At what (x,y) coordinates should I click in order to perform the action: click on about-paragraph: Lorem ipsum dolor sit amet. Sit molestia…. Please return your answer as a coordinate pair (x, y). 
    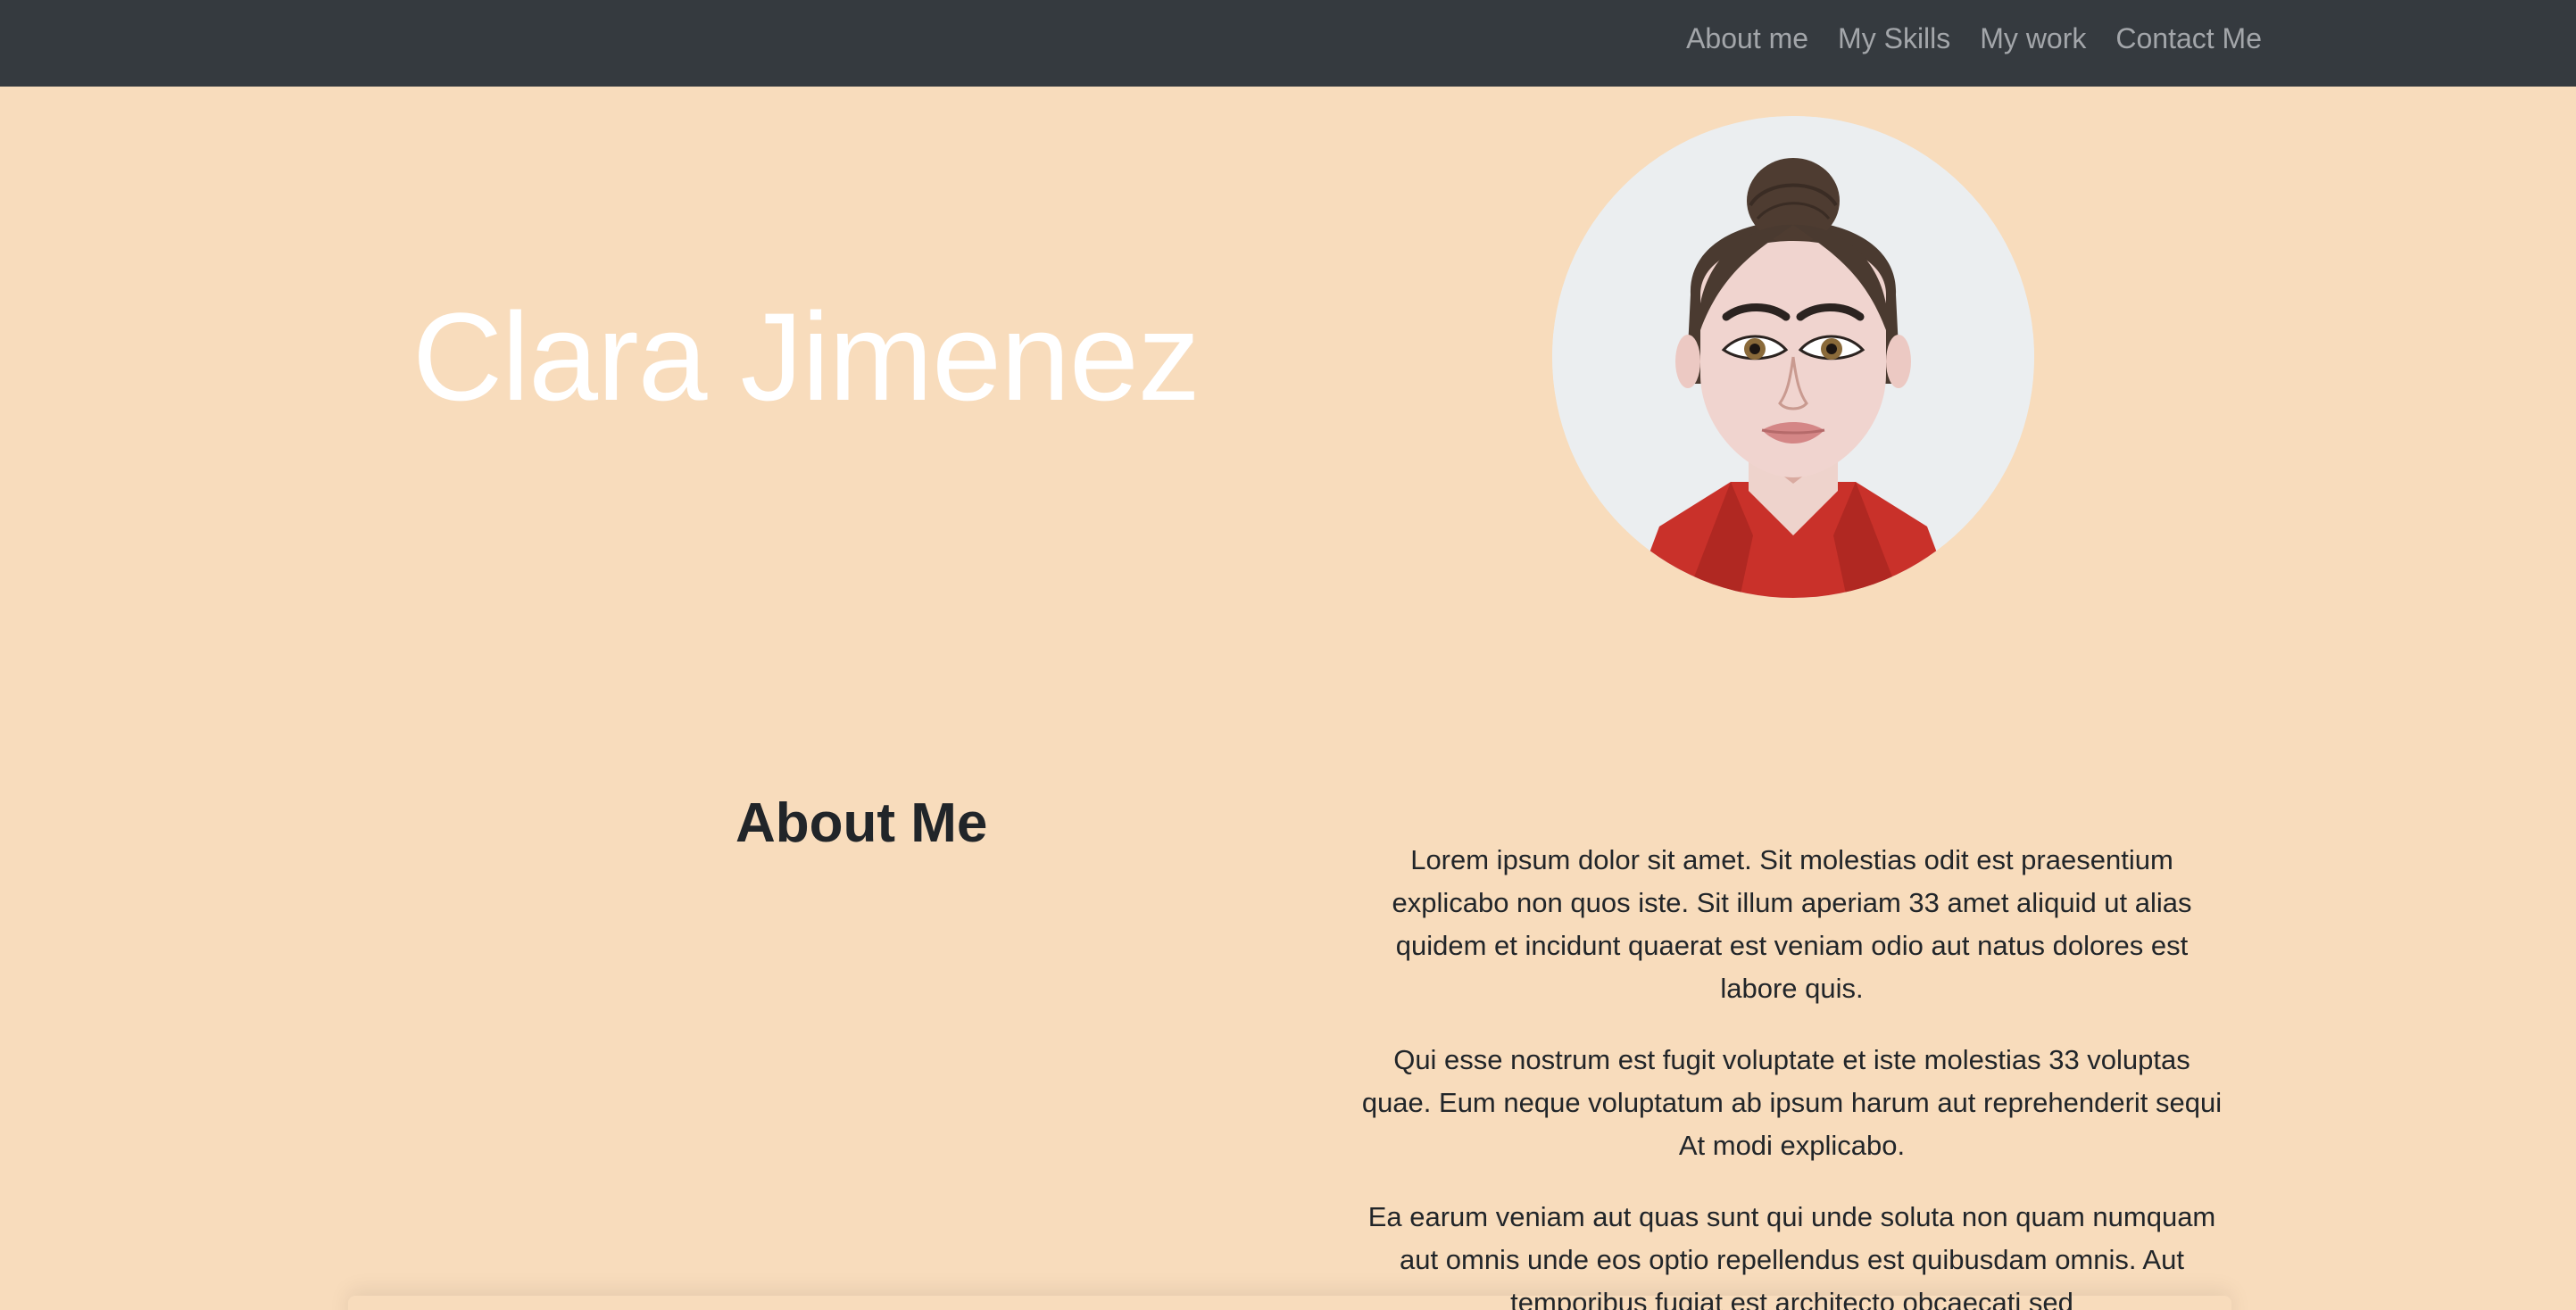
    Looking at the image, I should click on (1792, 924).